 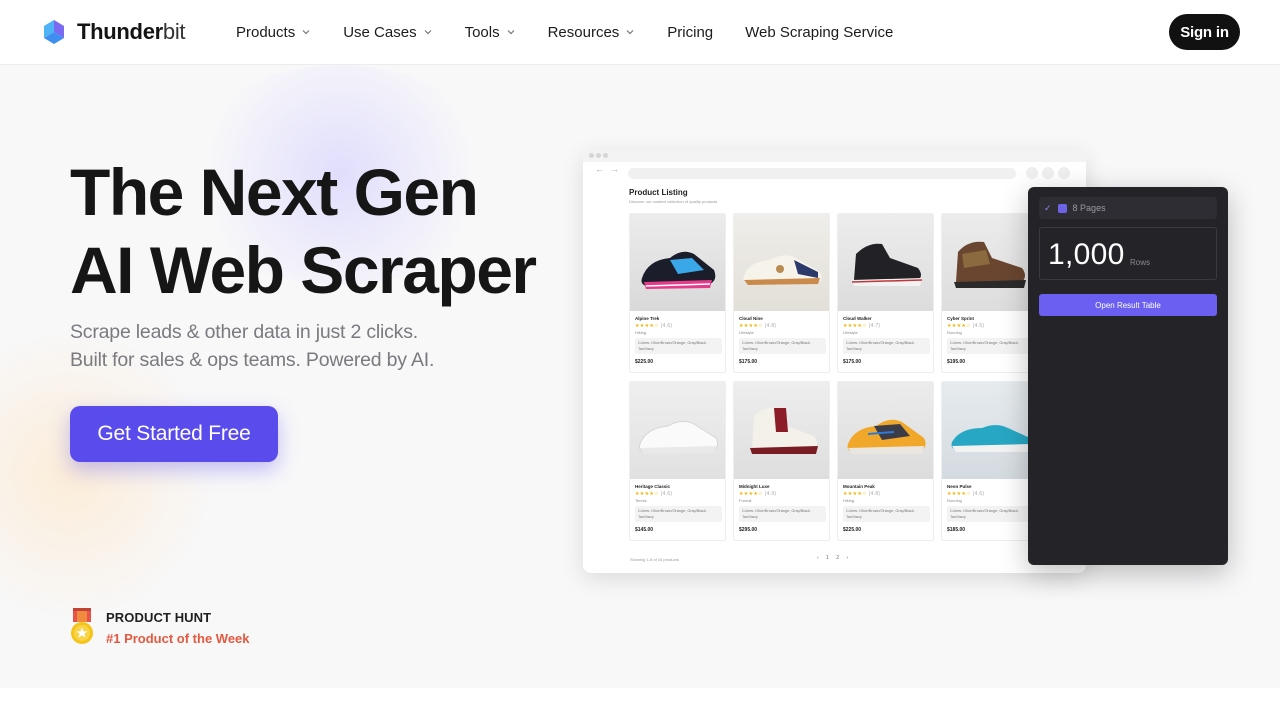 I want to click on product-name: Alpine Trek, so click(x=647, y=318).